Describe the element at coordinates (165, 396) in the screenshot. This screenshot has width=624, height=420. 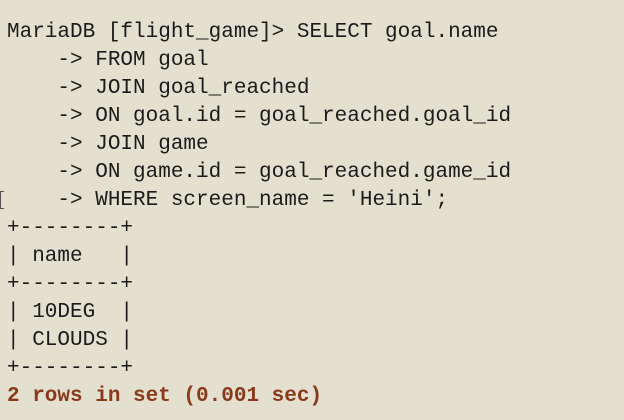
I see `query-status-line: 2 rows in set (0.001 sec)` at that location.